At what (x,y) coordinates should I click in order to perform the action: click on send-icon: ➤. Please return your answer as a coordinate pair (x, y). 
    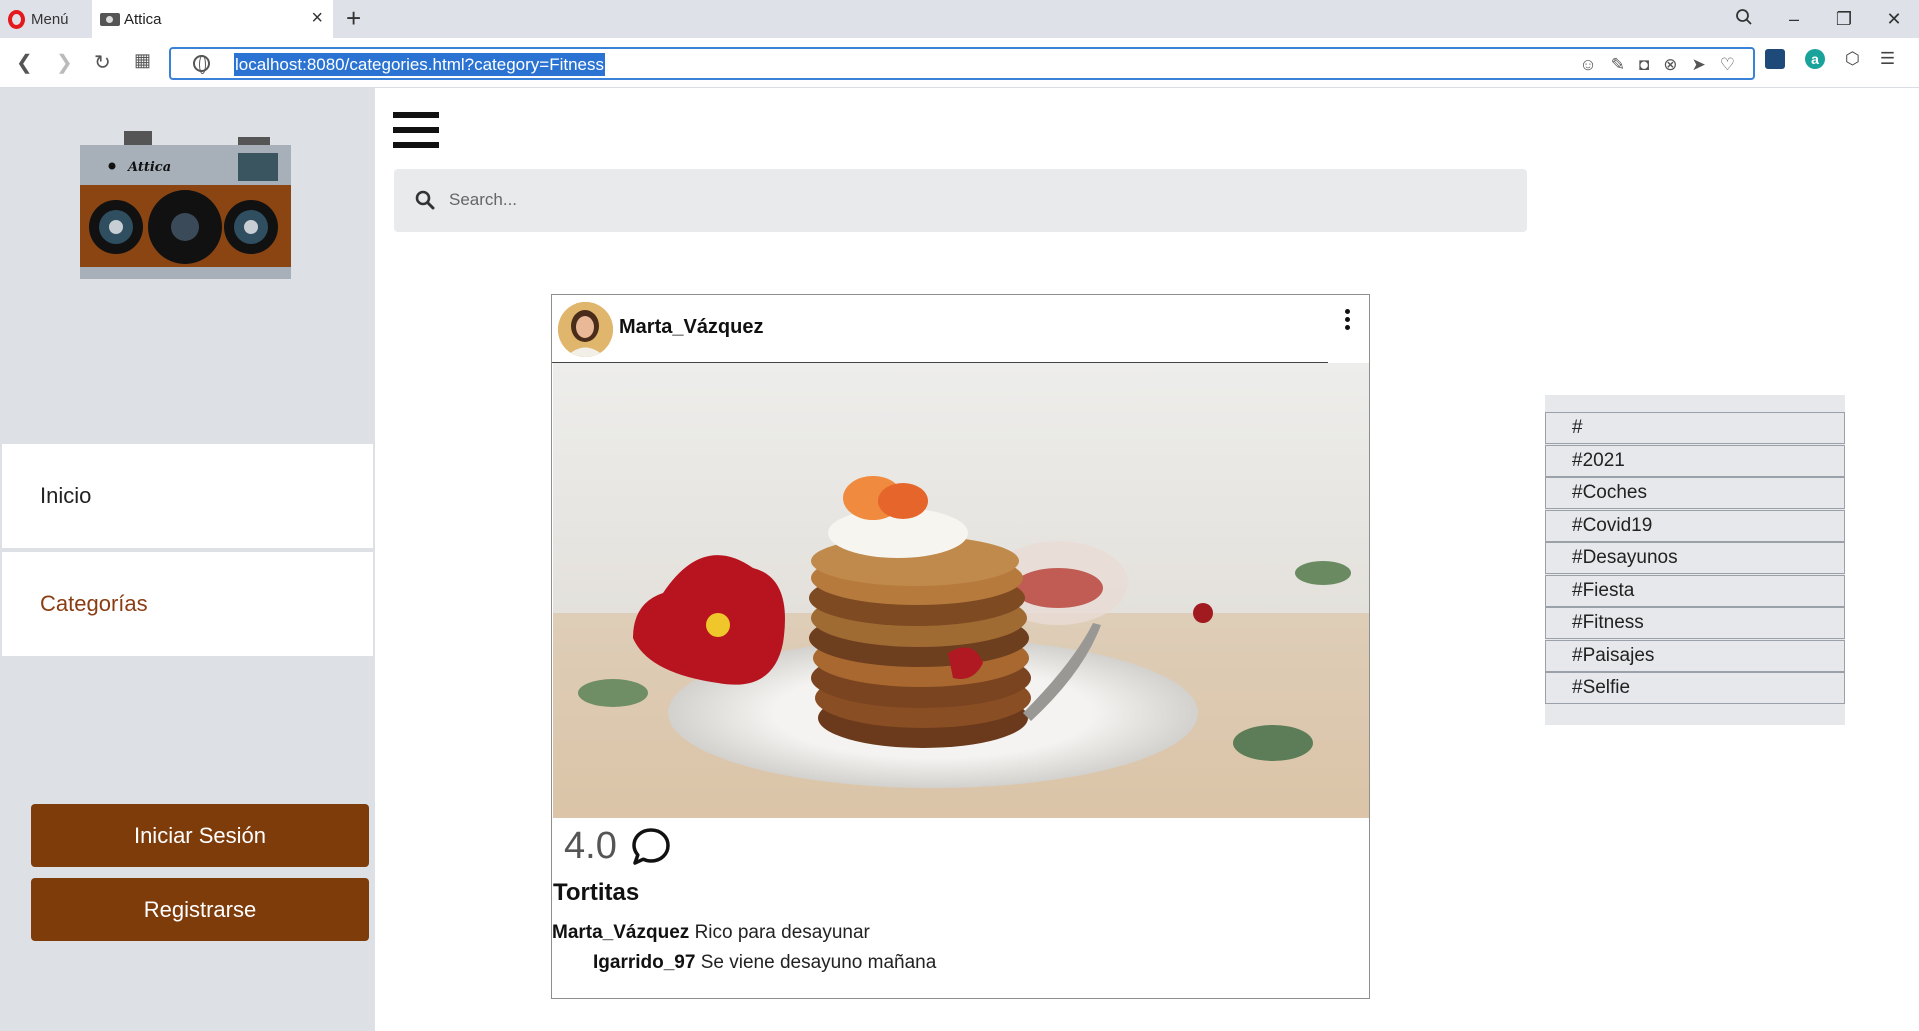
    Looking at the image, I should click on (1699, 65).